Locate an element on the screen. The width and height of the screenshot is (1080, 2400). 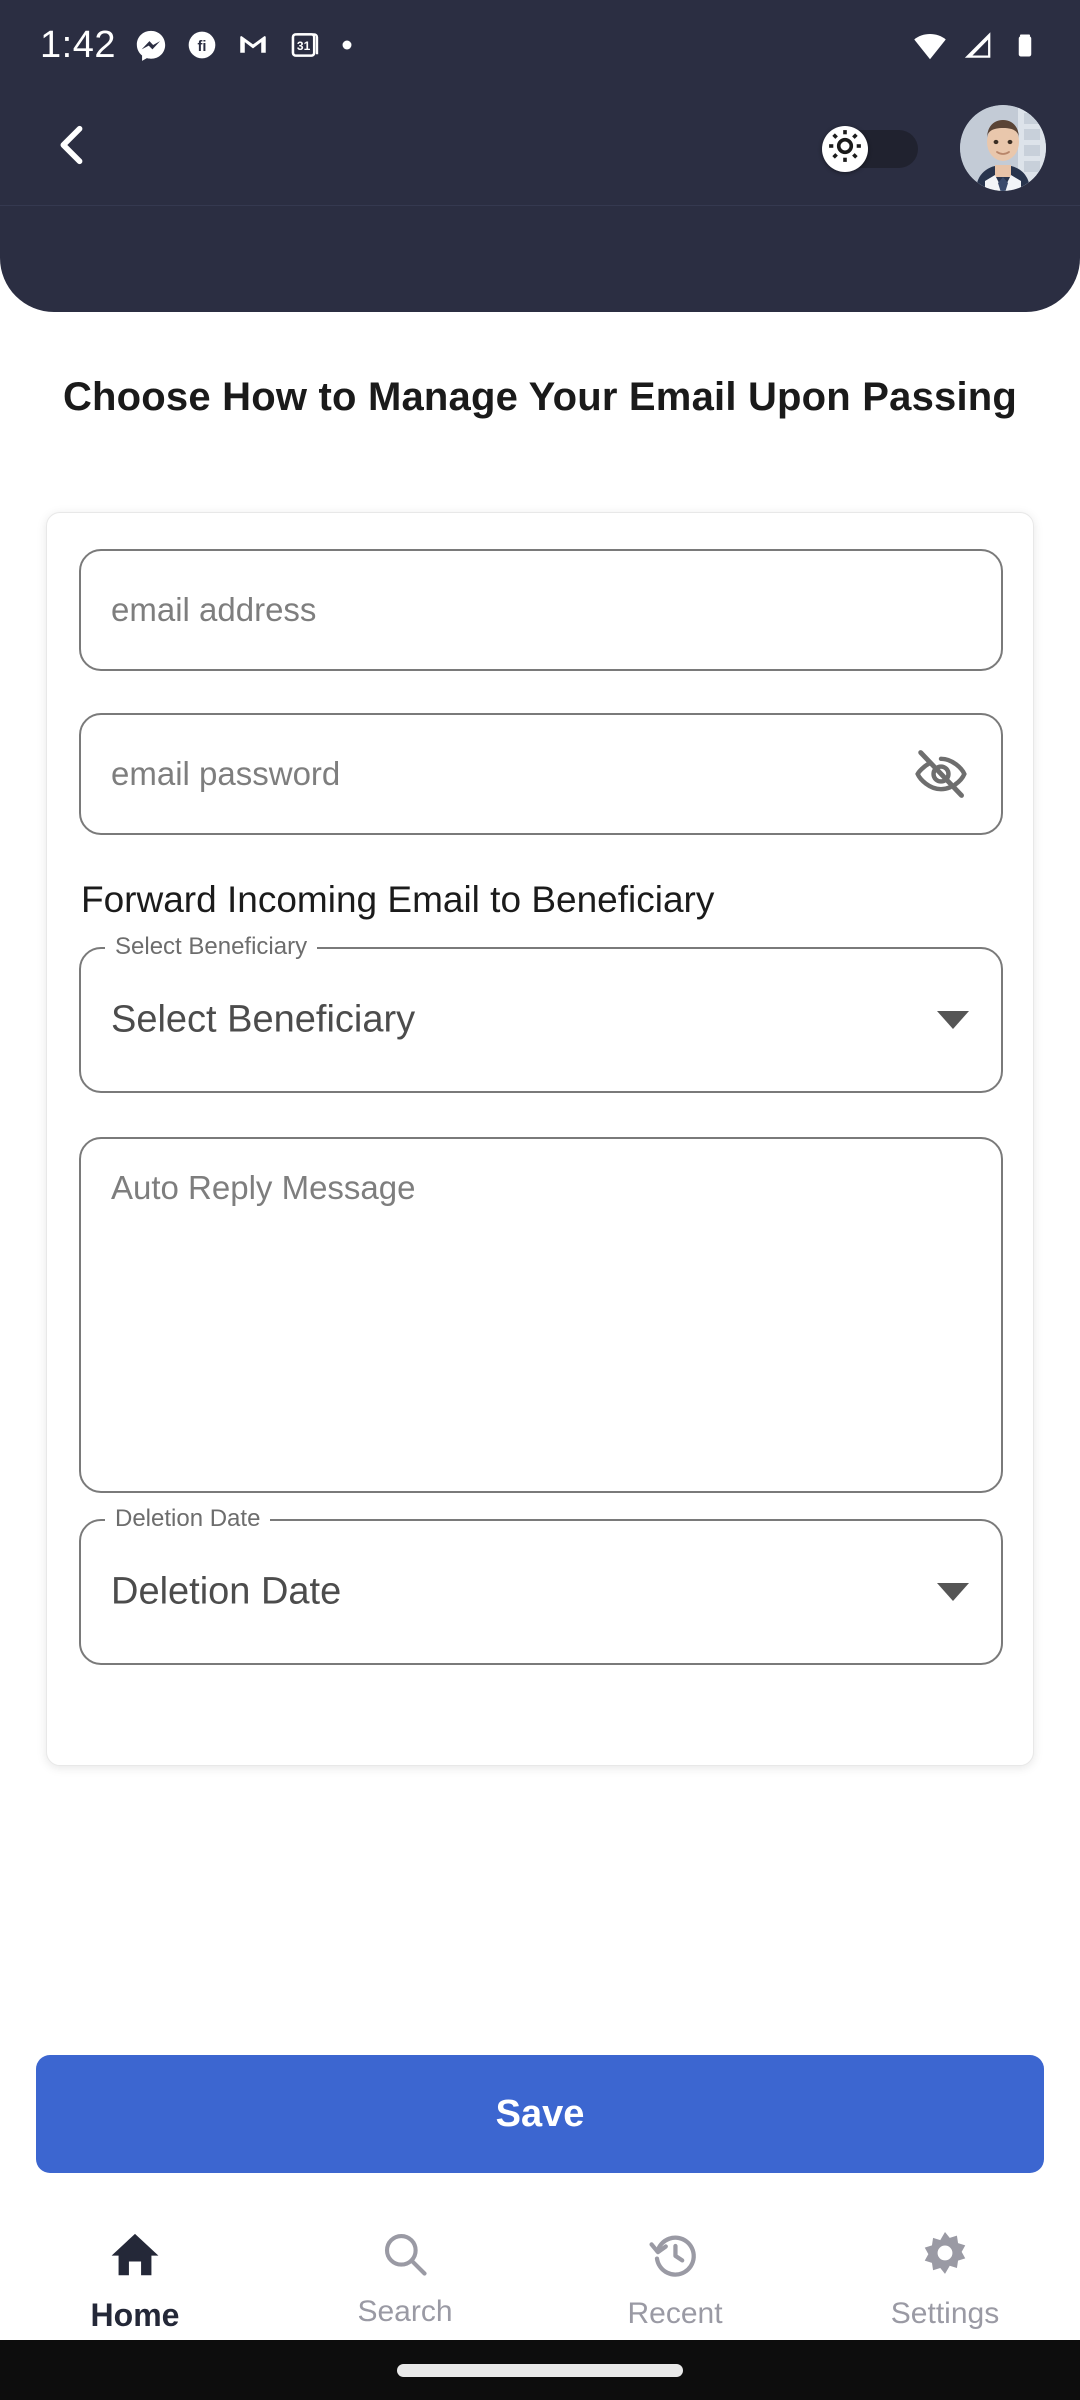
password-field: email password is located at coordinates (541, 774).